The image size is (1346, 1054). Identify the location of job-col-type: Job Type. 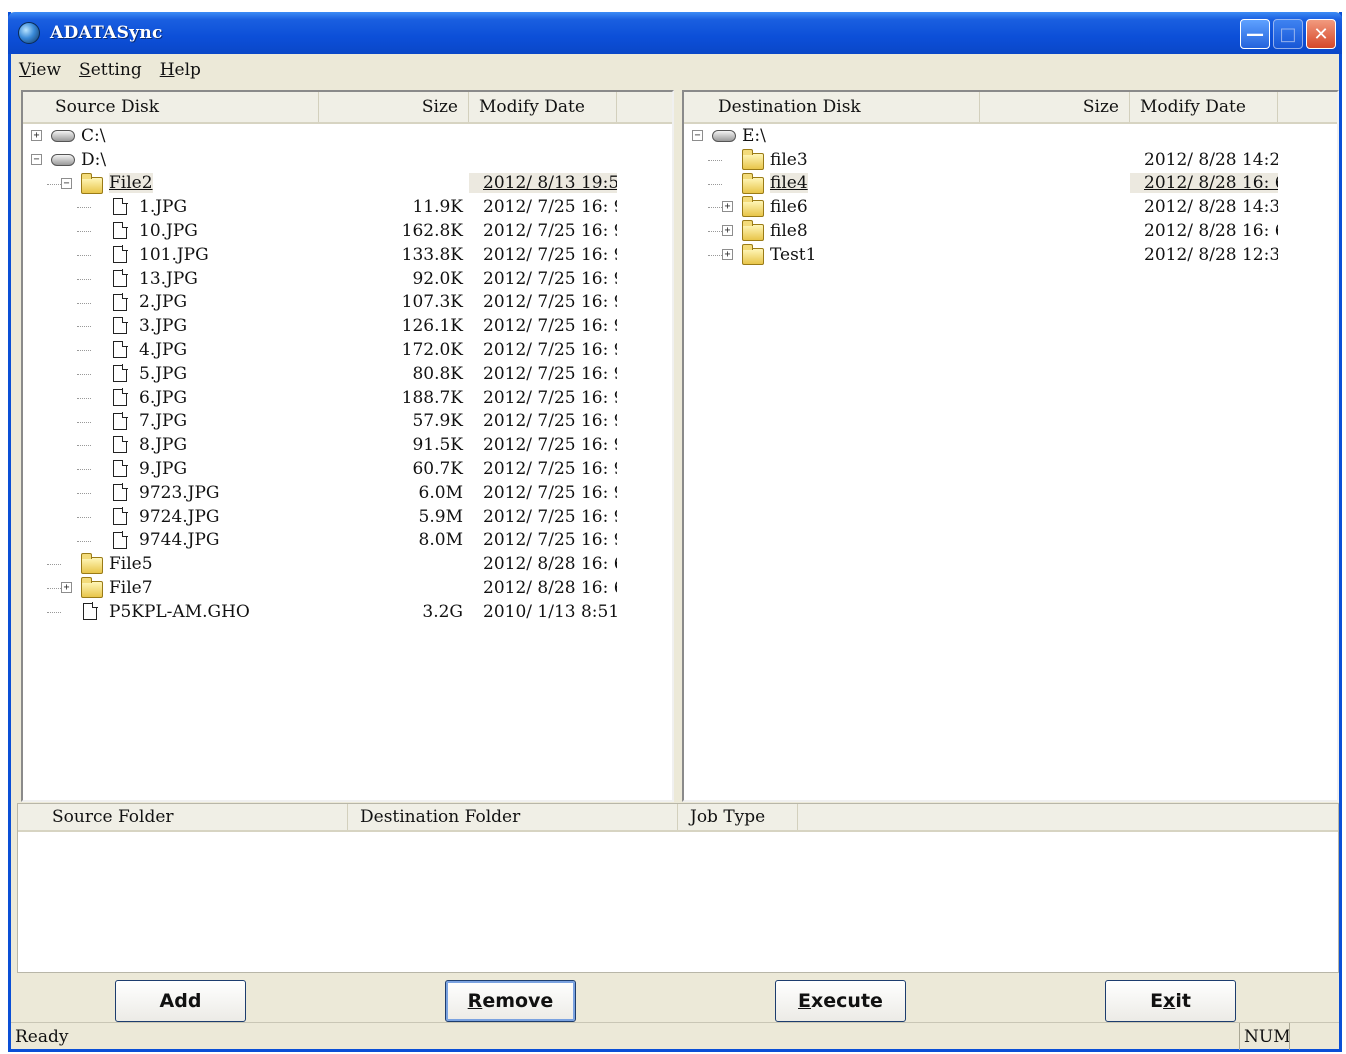
(738, 817).